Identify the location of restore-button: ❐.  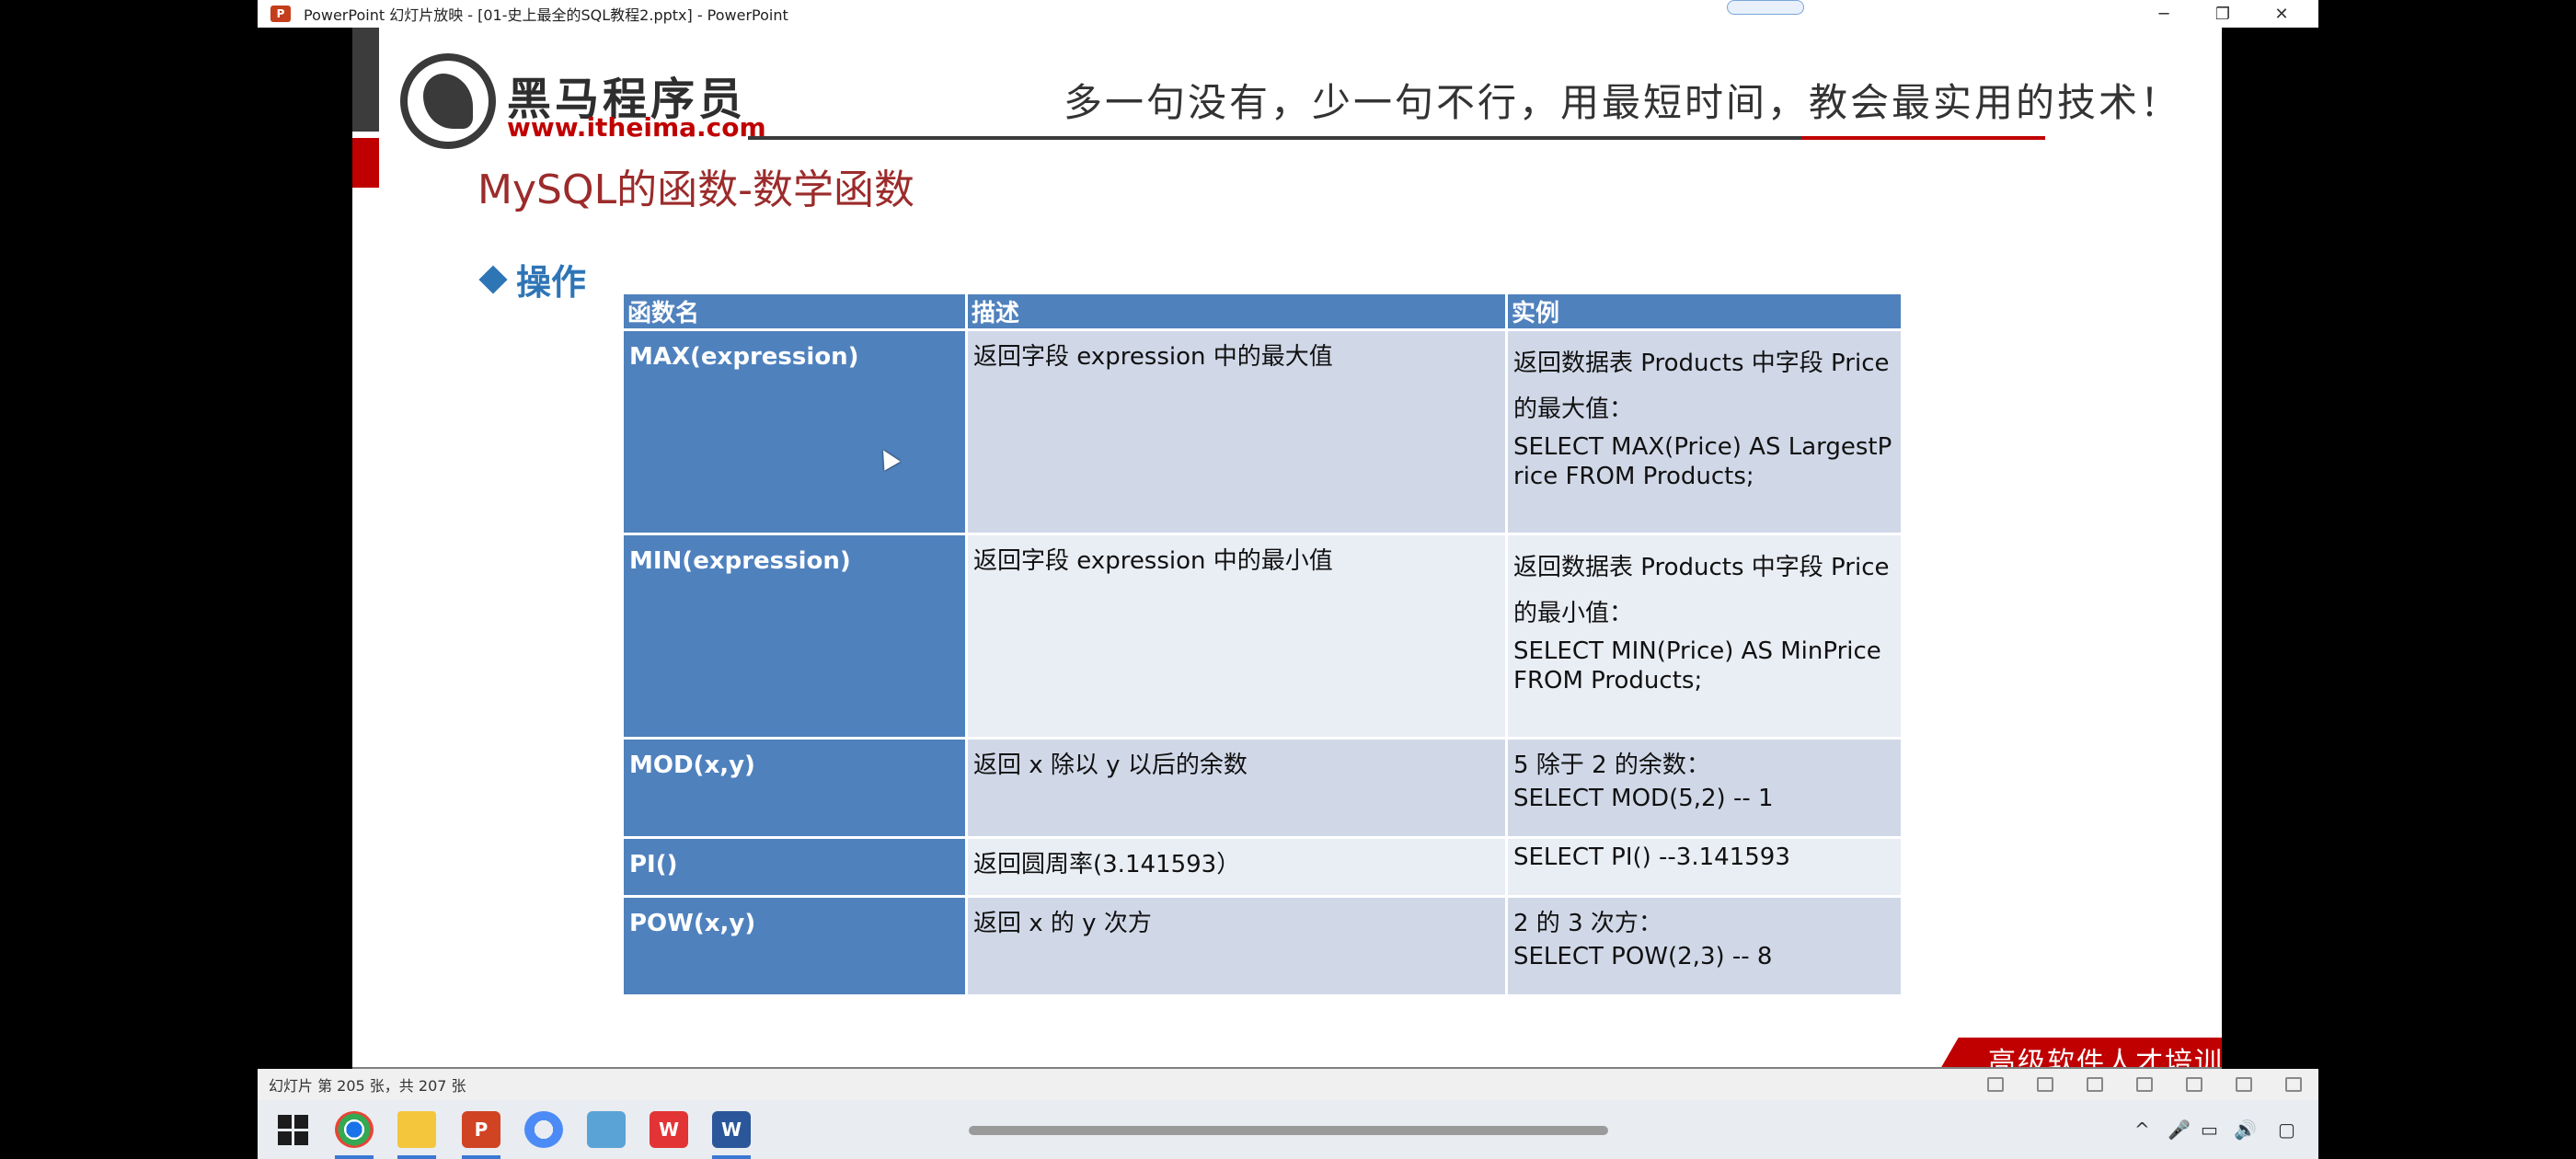
(2222, 14).